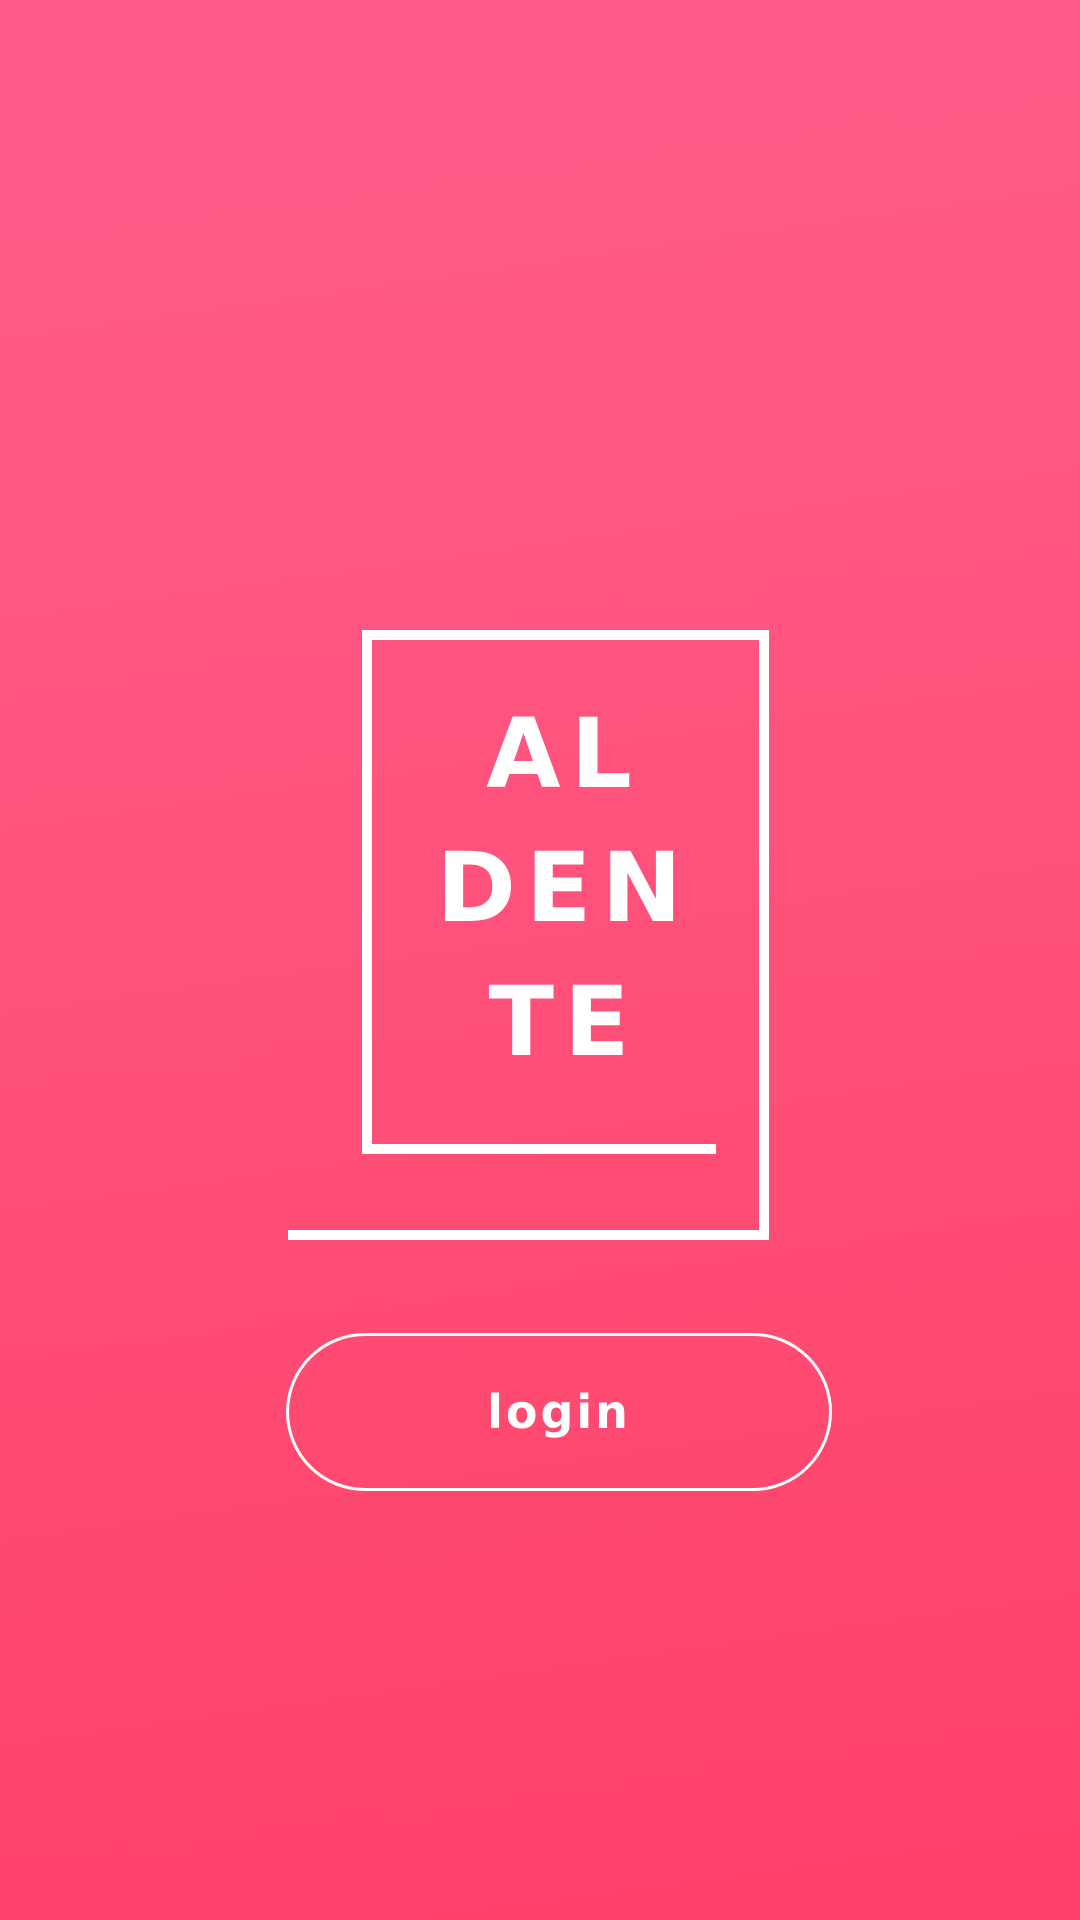 The height and width of the screenshot is (1920, 1080). I want to click on login-button-label: login, so click(559, 1412).